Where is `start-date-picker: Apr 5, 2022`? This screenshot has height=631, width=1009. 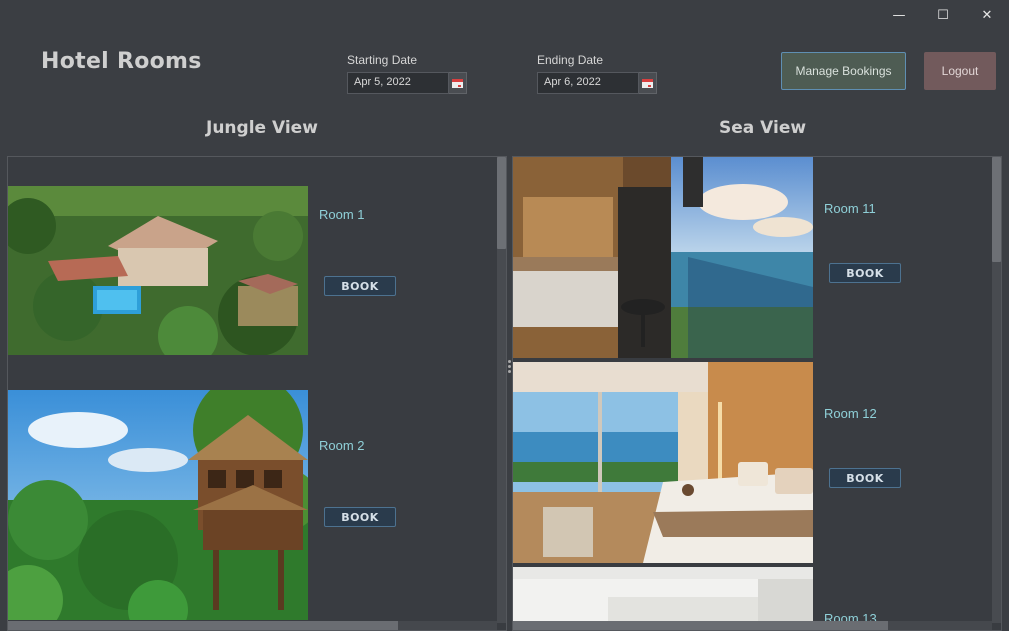
start-date-picker: Apr 5, 2022 is located at coordinates (407, 83).